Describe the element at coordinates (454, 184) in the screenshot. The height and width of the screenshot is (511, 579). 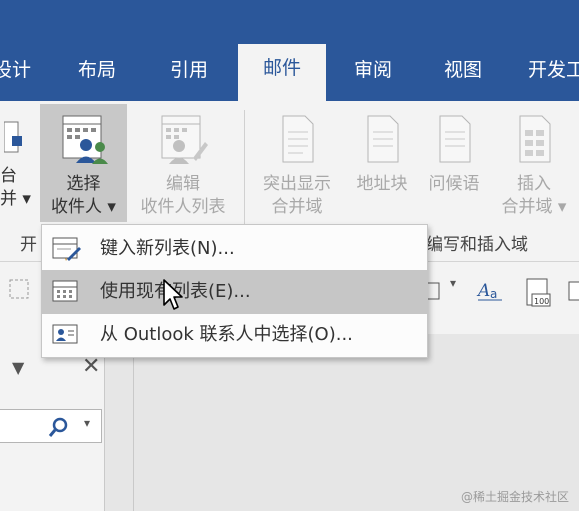
I see `greeting-line-label: 问候语` at that location.